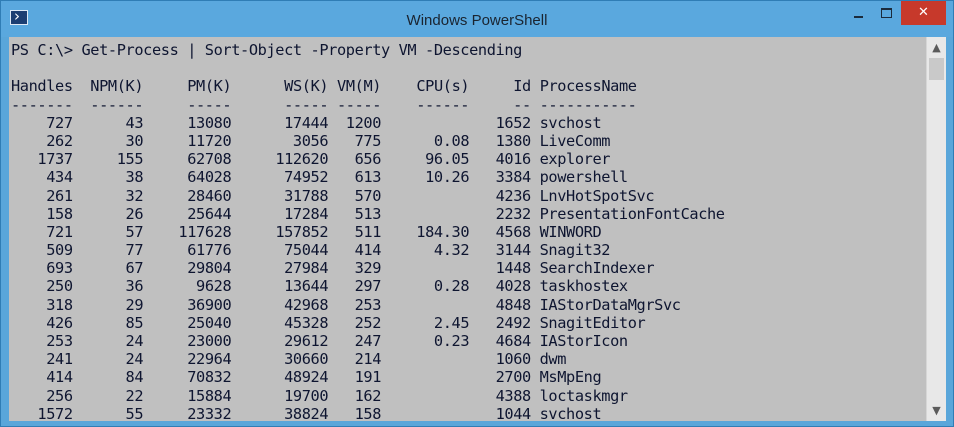  Describe the element at coordinates (500, 159) in the screenshot. I see `cell-id: 4016` at that location.